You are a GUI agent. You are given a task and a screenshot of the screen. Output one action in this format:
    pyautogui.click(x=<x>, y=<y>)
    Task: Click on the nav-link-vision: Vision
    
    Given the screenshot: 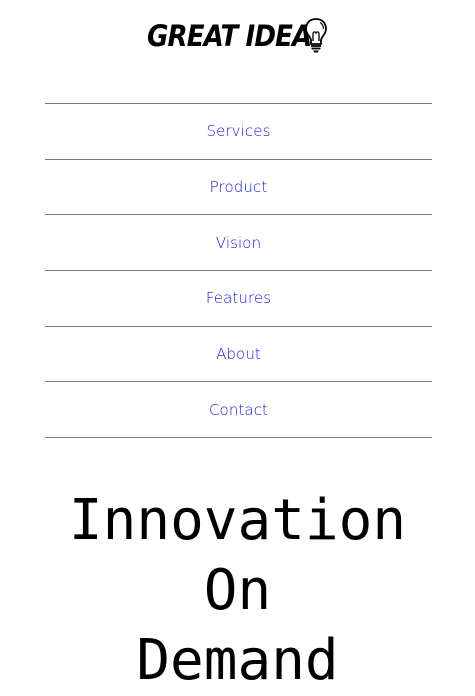 What is the action you would take?
    pyautogui.click(x=238, y=243)
    